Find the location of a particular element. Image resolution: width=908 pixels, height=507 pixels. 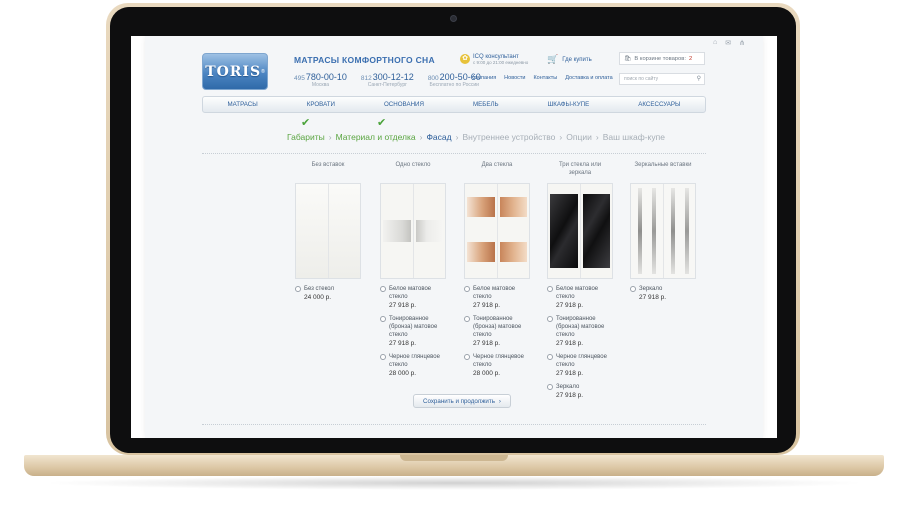

basket-icon: 🛍 is located at coordinates (628, 58).